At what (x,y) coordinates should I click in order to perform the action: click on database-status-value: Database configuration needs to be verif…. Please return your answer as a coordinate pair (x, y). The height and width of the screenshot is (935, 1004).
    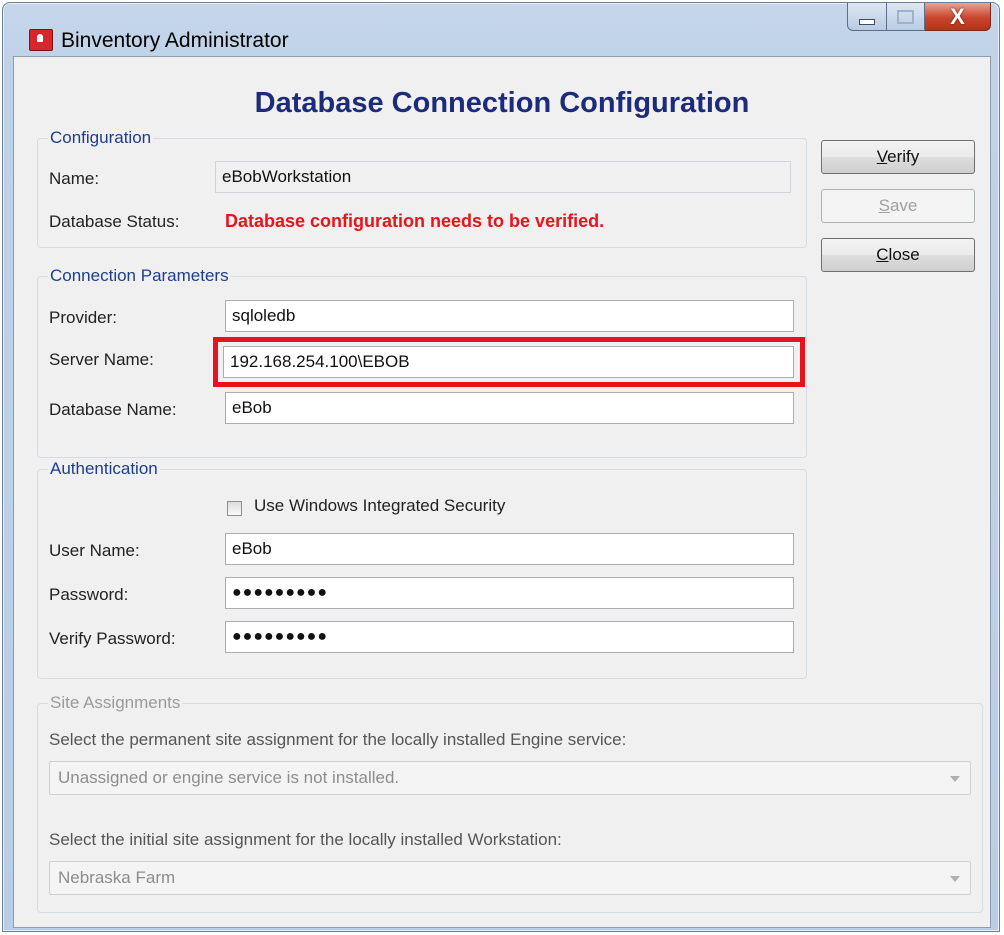
    Looking at the image, I should click on (415, 221).